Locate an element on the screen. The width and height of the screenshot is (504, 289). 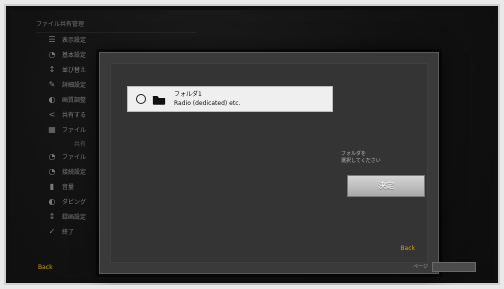
menu-label: 基本設定 is located at coordinates (74, 55).